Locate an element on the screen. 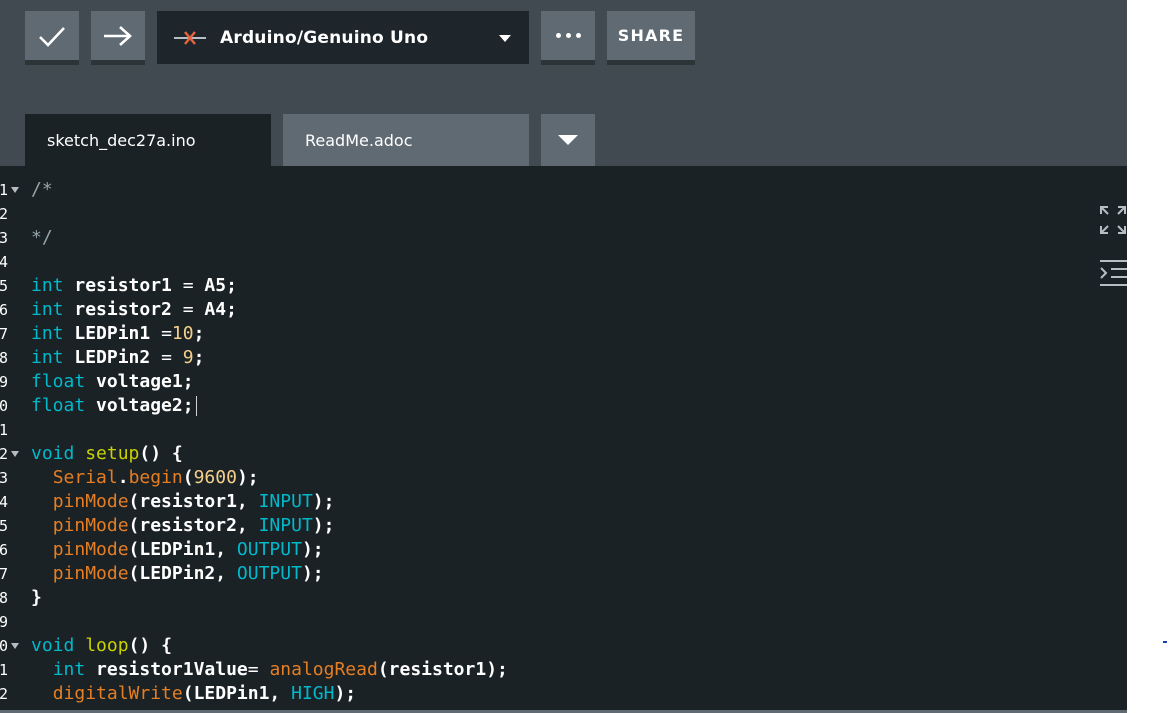 This screenshot has height=713, width=1169. code-token: resistor2 is located at coordinates (123, 309).